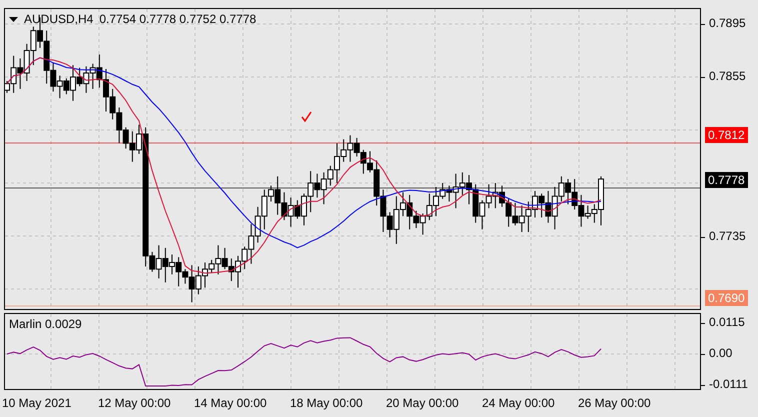 Image resolution: width=758 pixels, height=417 pixels. I want to click on price-axis-label: 0.7855, so click(727, 76).